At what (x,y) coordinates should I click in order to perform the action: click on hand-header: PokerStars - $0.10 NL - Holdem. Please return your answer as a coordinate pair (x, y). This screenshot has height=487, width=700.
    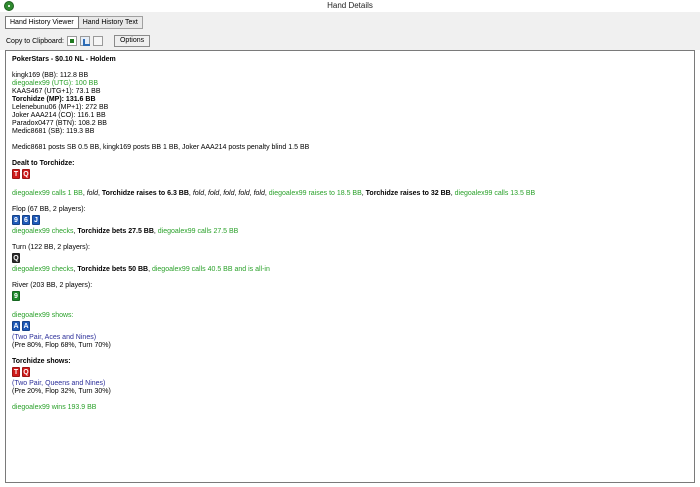
    Looking at the image, I should click on (64, 59).